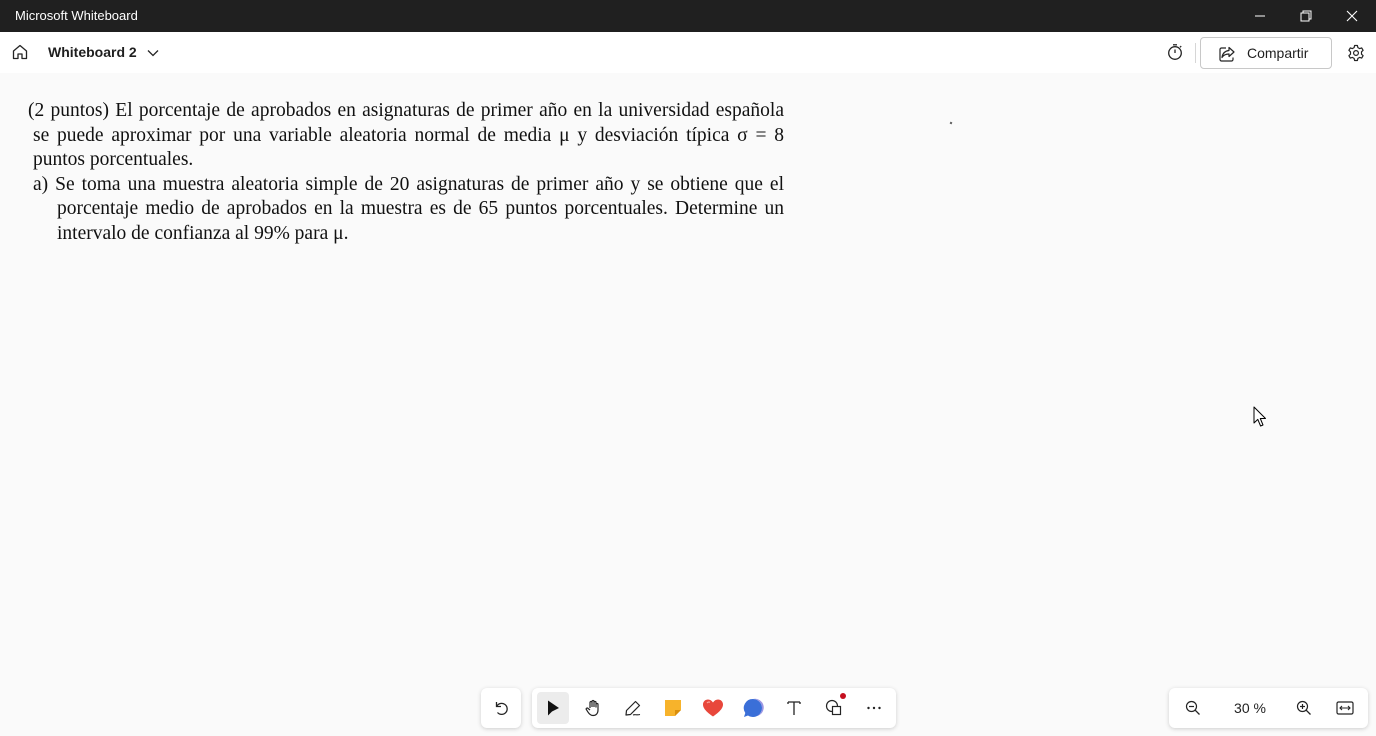  I want to click on zoom-out-button, so click(1193, 708).